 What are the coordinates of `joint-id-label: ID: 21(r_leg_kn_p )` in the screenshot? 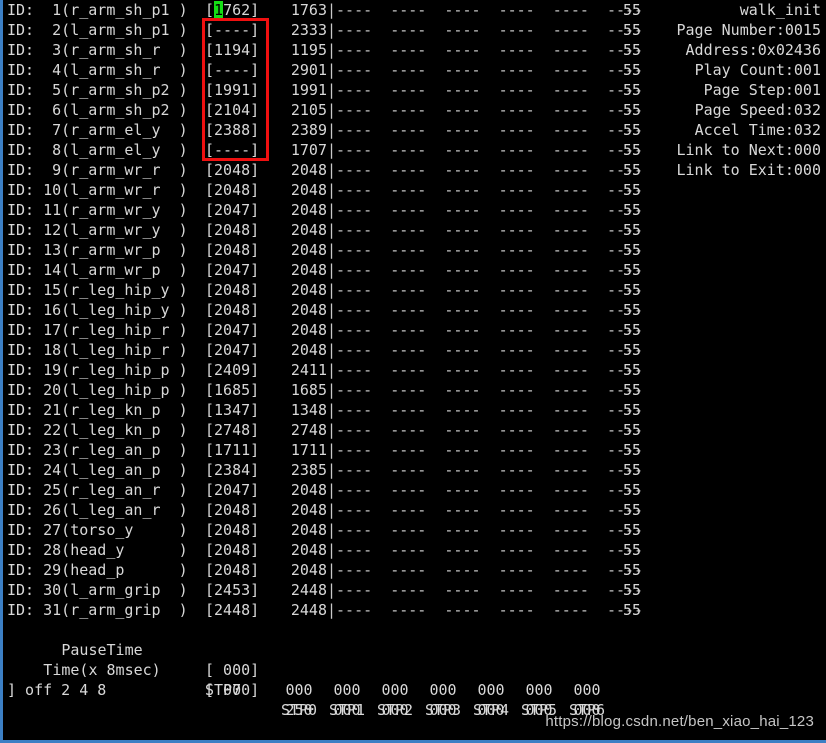 It's located at (97, 410).